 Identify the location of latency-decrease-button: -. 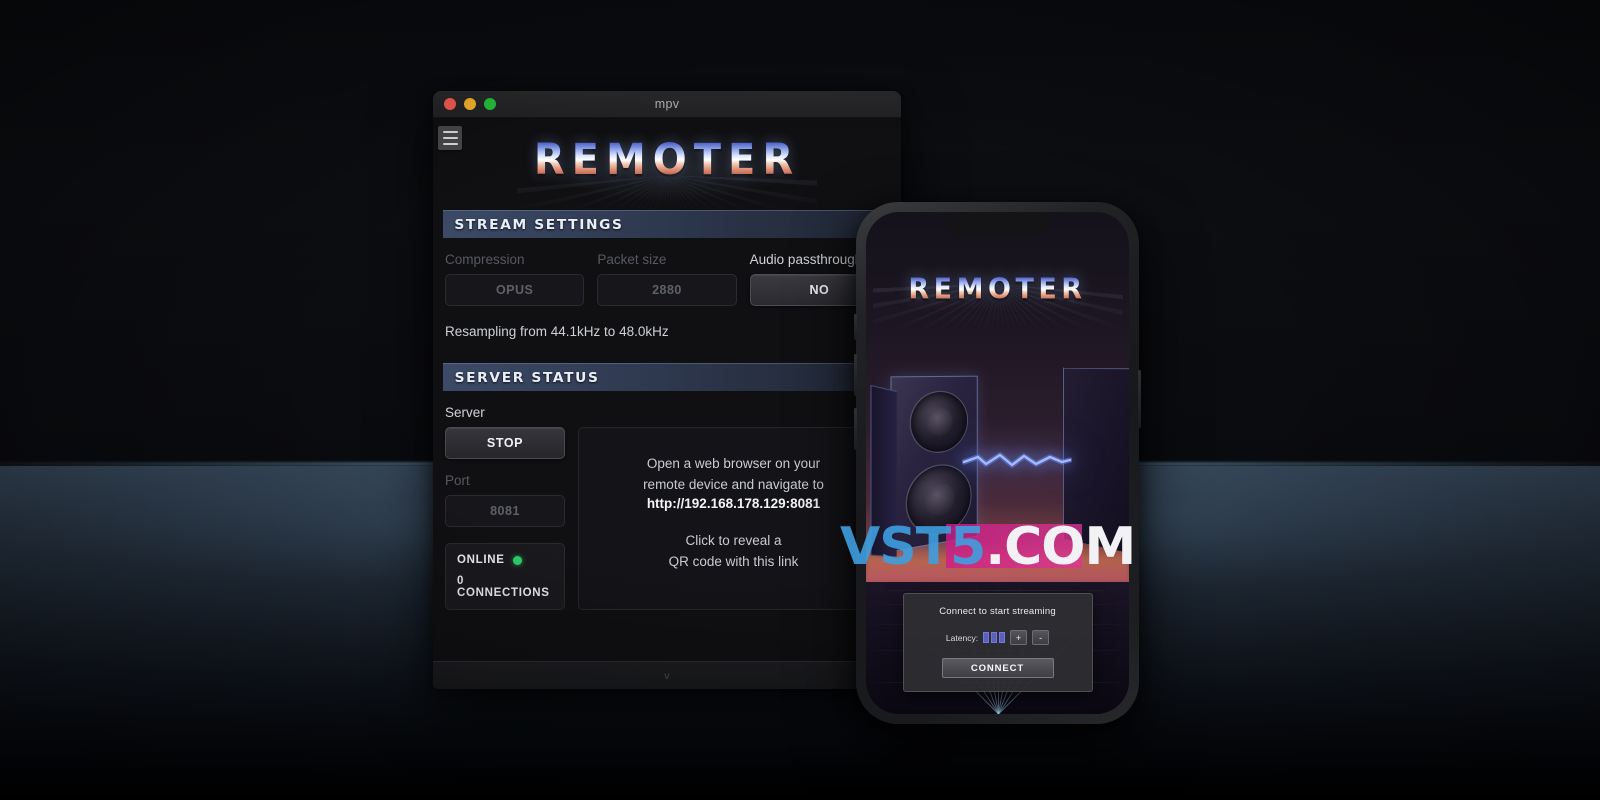
(1041, 637).